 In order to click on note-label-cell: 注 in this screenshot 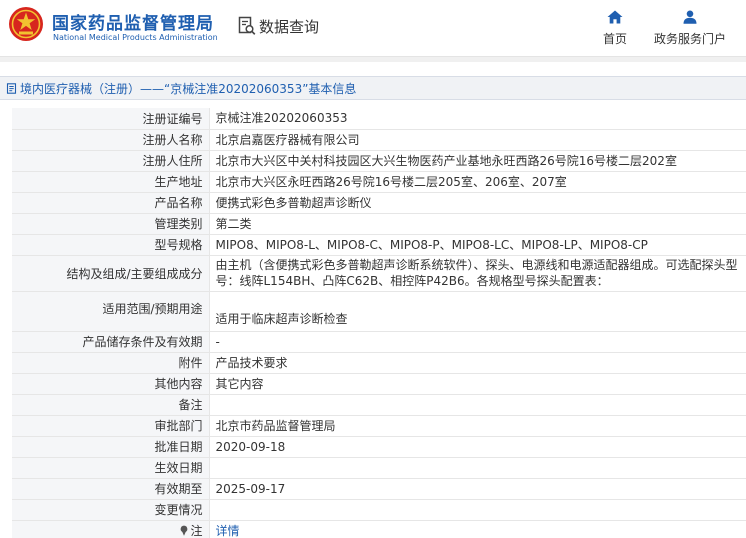, I will do `click(111, 529)`.